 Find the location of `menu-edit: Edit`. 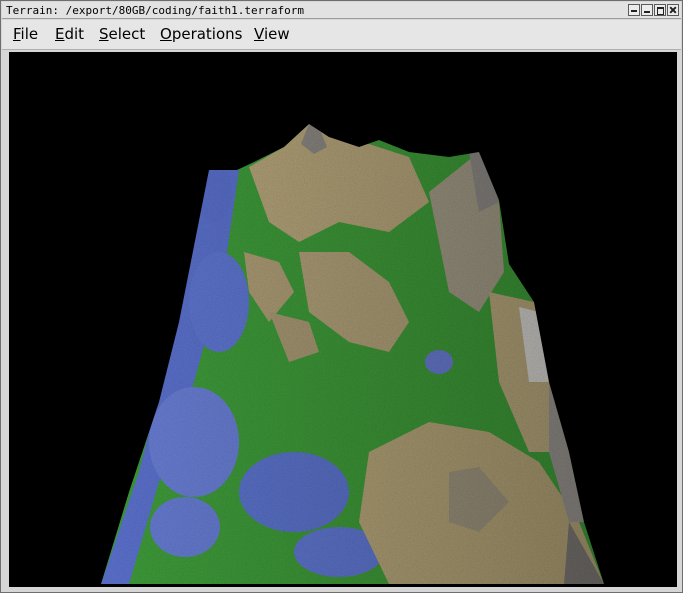

menu-edit: Edit is located at coordinates (69, 34).